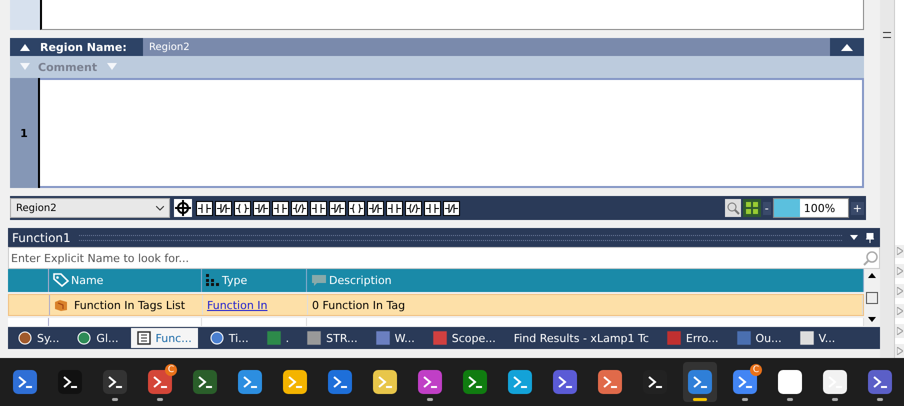 This screenshot has height=406, width=904. Describe the element at coordinates (130, 305) in the screenshot. I see `table-cell: Function In Tags List` at that location.